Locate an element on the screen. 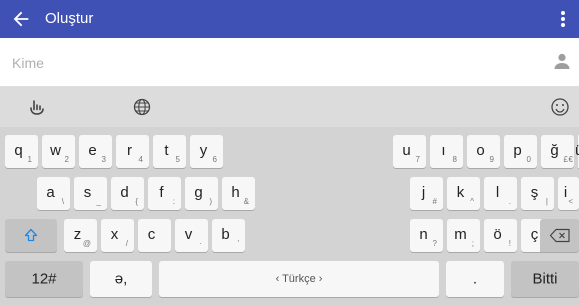 This screenshot has height=305, width=579. key-e: e3 is located at coordinates (95, 151).